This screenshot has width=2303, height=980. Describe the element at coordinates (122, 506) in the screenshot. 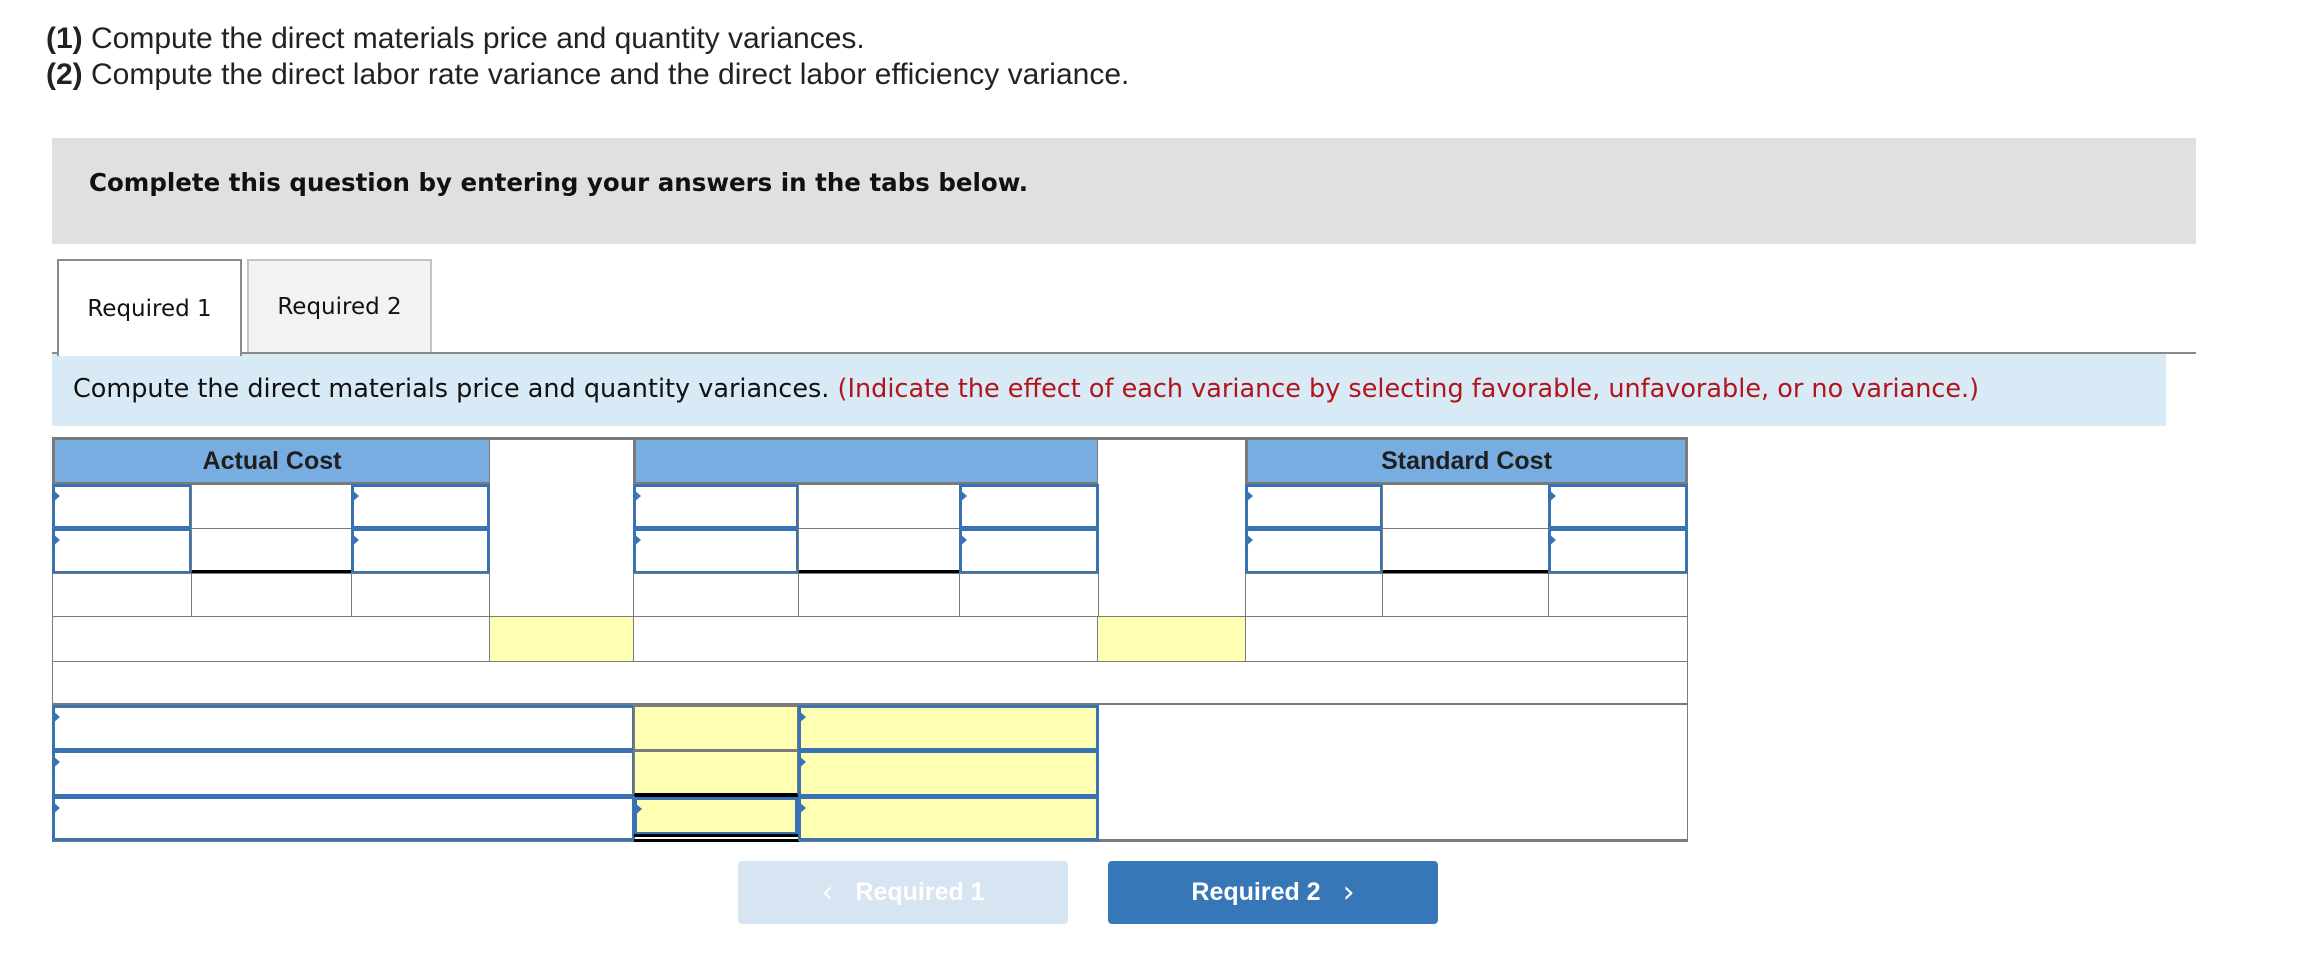

I see `actual-row1-label-select` at that location.